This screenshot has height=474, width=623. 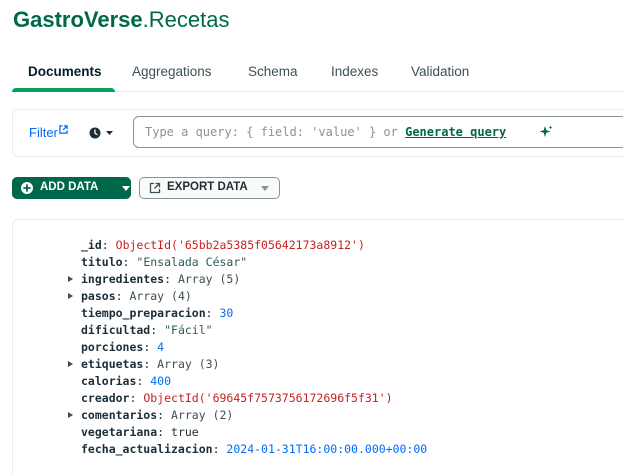 I want to click on field-value: 2024-01-31T16:00:00.000+00:00, so click(x=327, y=449).